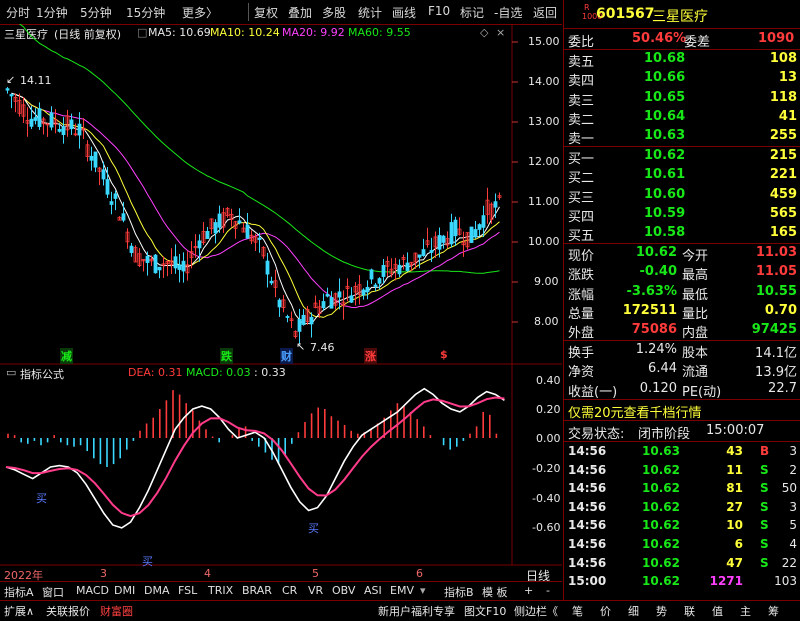  Describe the element at coordinates (682, 312) in the screenshot. I see `stat-row: 总量 172511 量比 0.70` at that location.